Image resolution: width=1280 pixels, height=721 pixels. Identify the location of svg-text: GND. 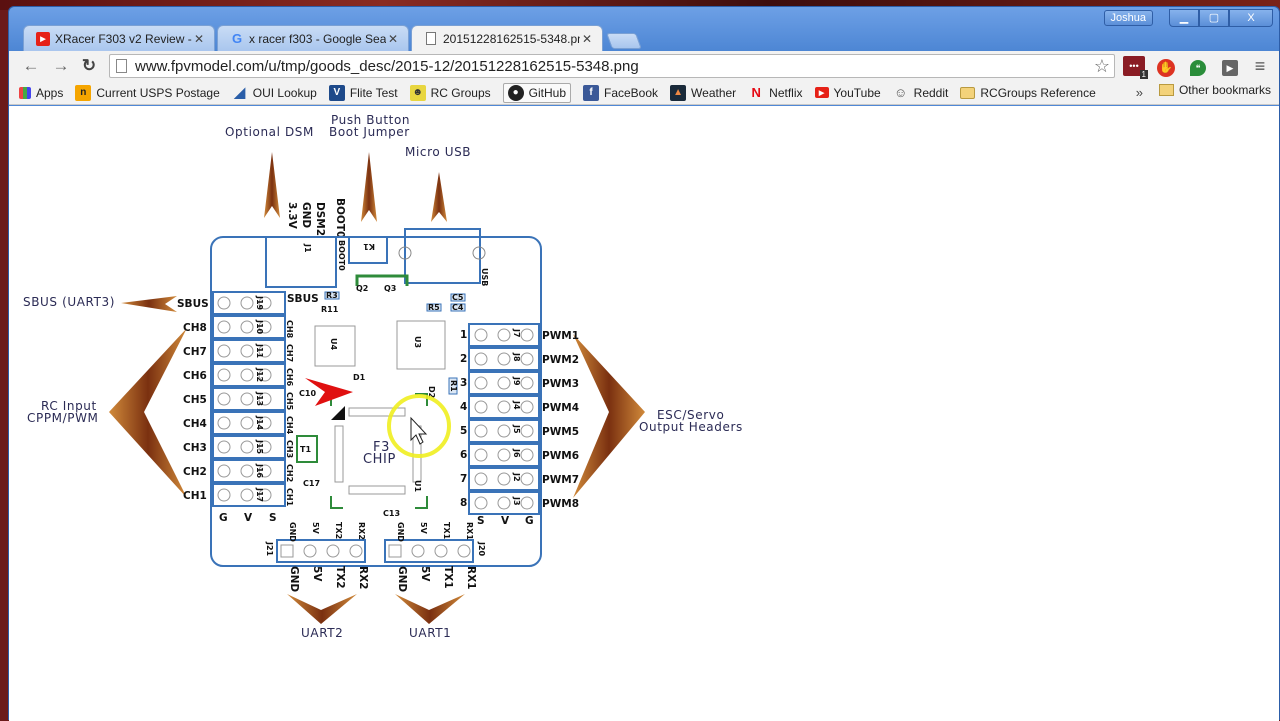
(306, 215).